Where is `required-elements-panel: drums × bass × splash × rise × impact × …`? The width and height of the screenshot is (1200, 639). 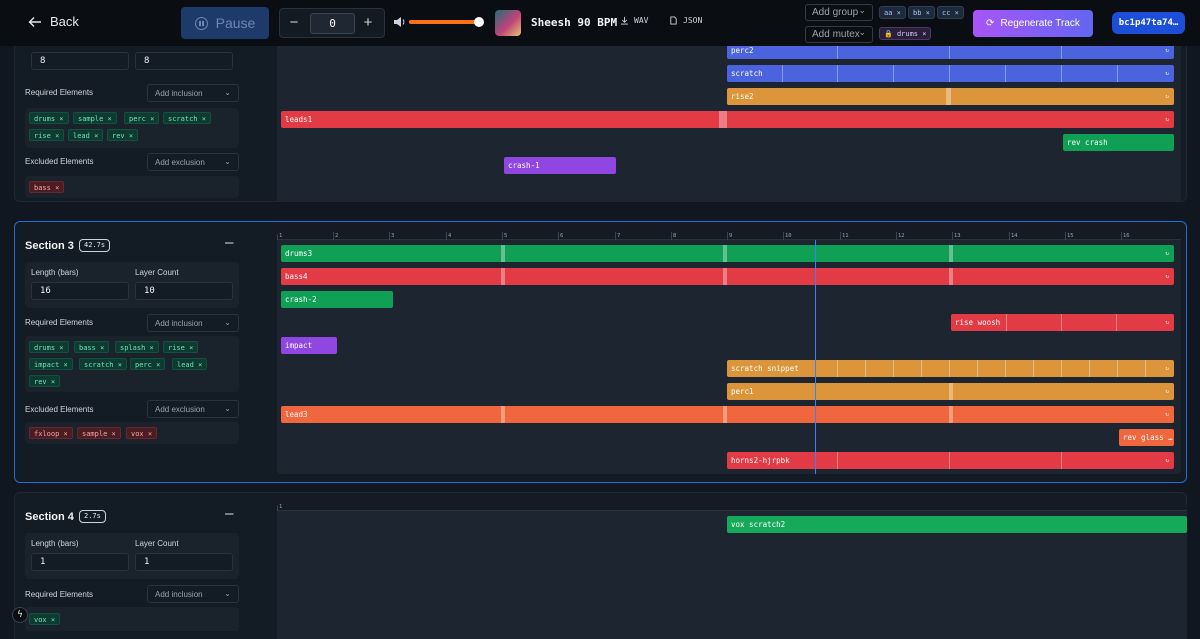
required-elements-panel: drums × bass × splash × rise × impact × … is located at coordinates (132, 364).